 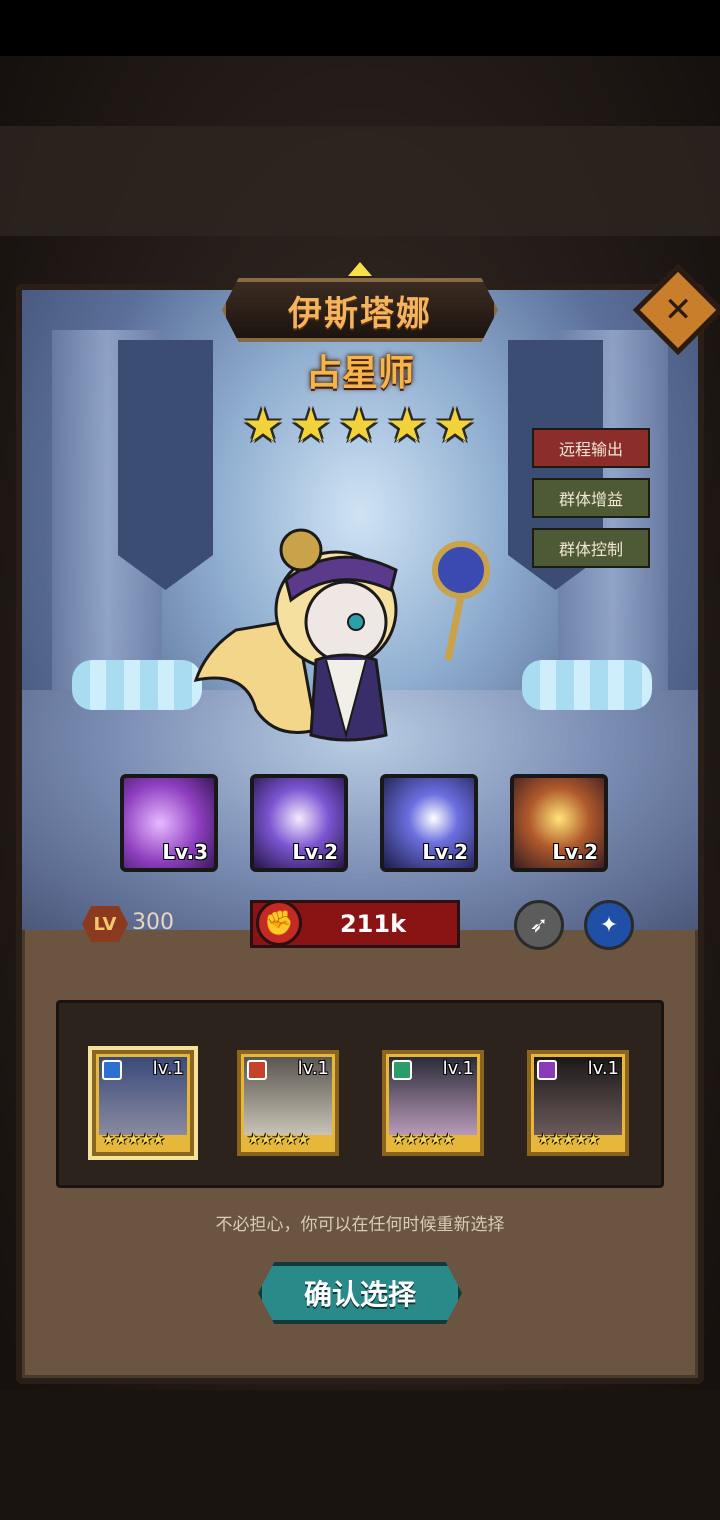 I want to click on fist-icon: ✊, so click(x=279, y=923).